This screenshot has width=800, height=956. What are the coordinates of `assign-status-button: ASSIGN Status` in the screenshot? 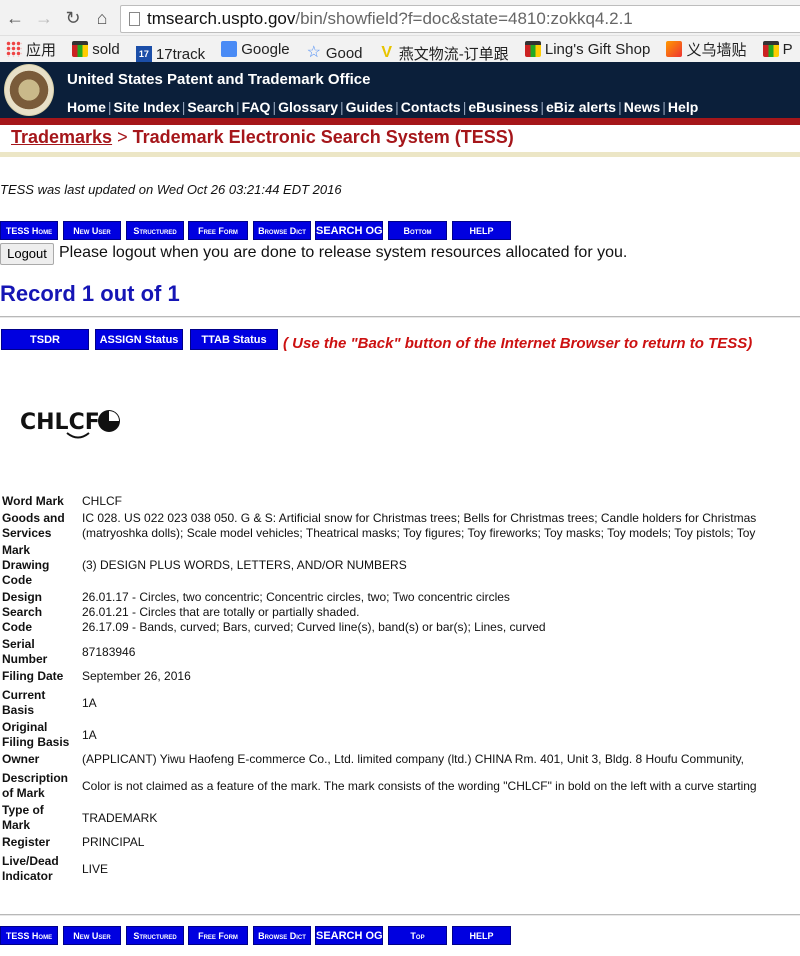 It's located at (139, 339).